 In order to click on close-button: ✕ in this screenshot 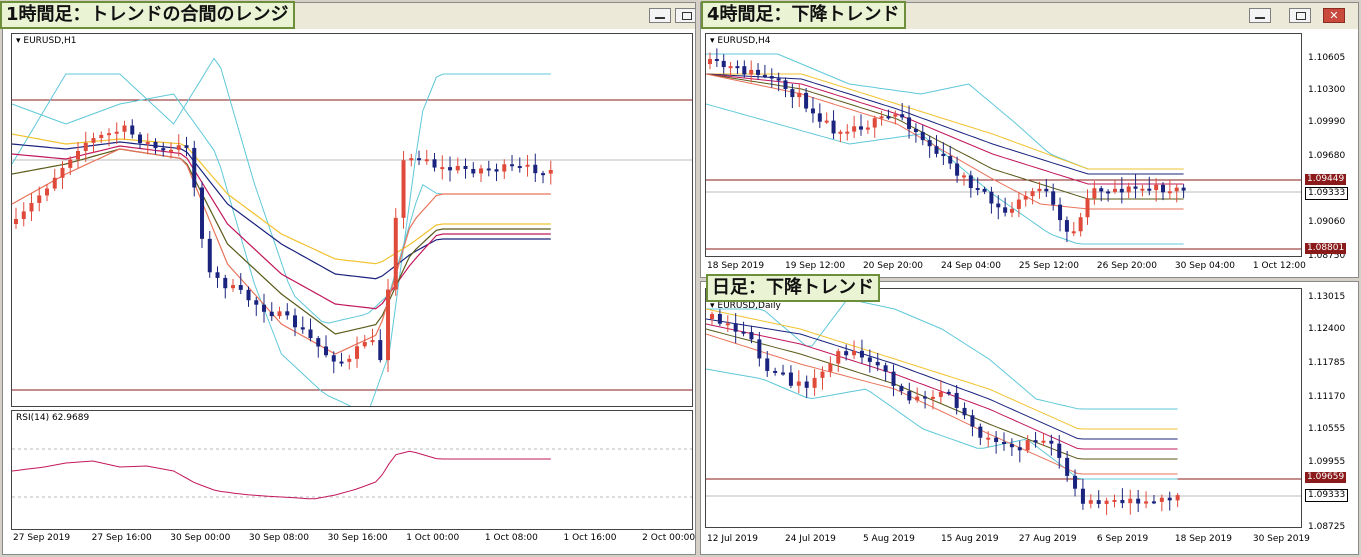, I will do `click(1334, 15)`.